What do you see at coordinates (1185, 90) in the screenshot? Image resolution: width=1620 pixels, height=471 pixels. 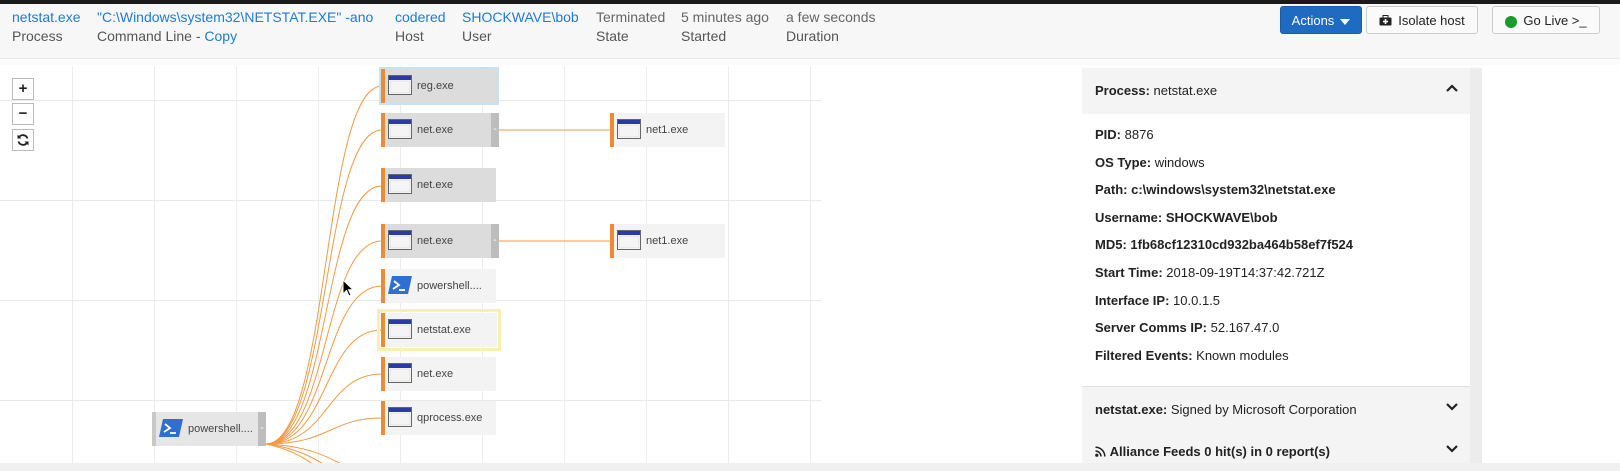 I see `process-section-value: netstat.exe` at bounding box center [1185, 90].